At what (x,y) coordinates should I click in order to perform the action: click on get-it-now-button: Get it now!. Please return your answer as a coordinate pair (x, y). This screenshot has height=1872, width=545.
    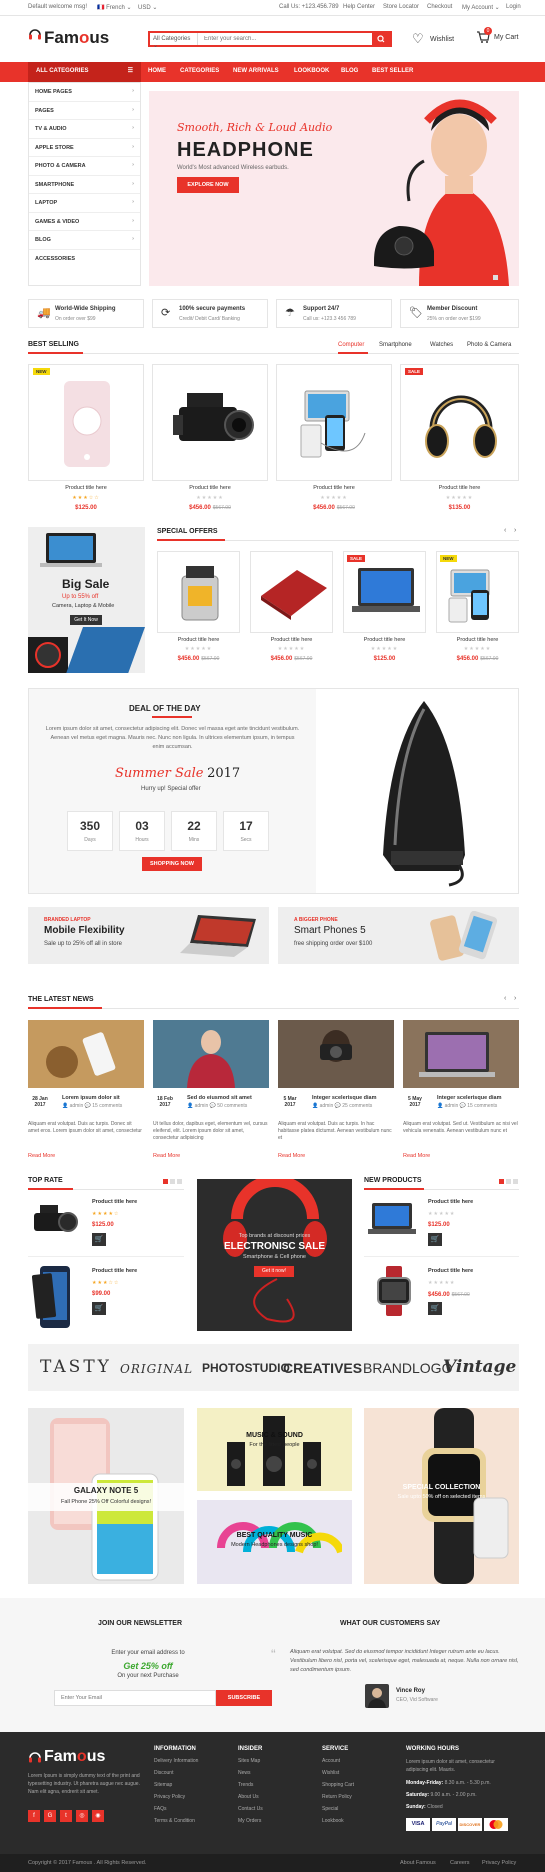
    Looking at the image, I should click on (274, 1271).